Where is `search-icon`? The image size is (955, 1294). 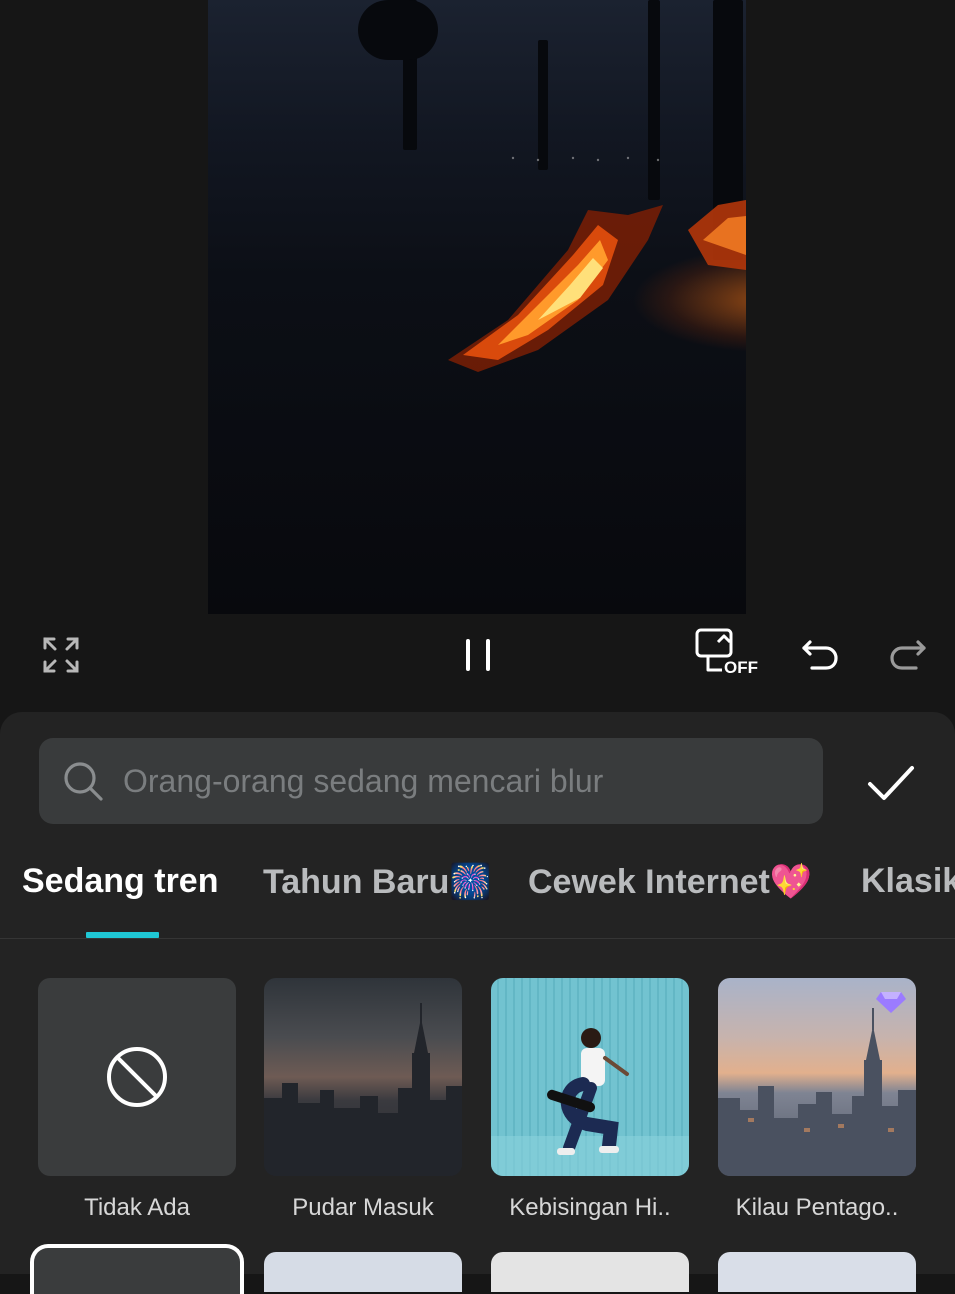 search-icon is located at coordinates (83, 781).